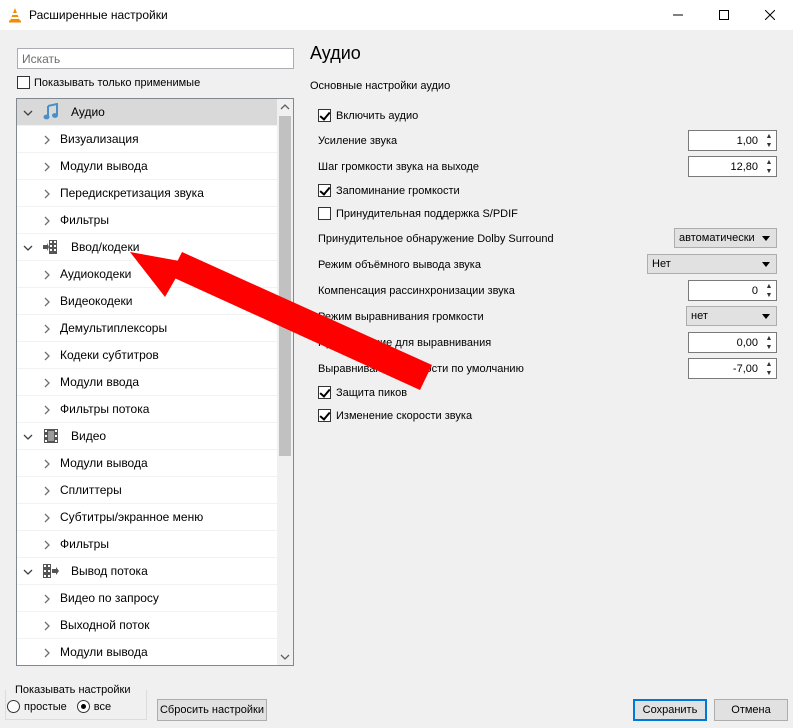 The width and height of the screenshot is (793, 728). I want to click on default-gain-spinbox: -7,00 ▲ ▼, so click(732, 368).